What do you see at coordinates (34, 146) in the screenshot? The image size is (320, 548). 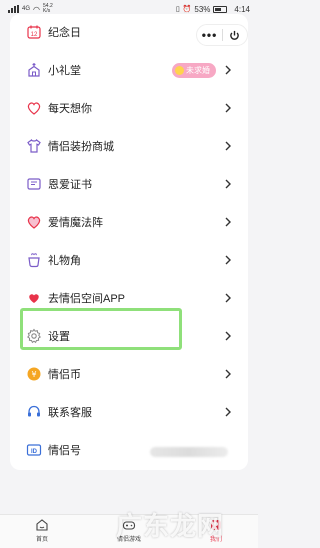 I see `tshirt-icon` at bounding box center [34, 146].